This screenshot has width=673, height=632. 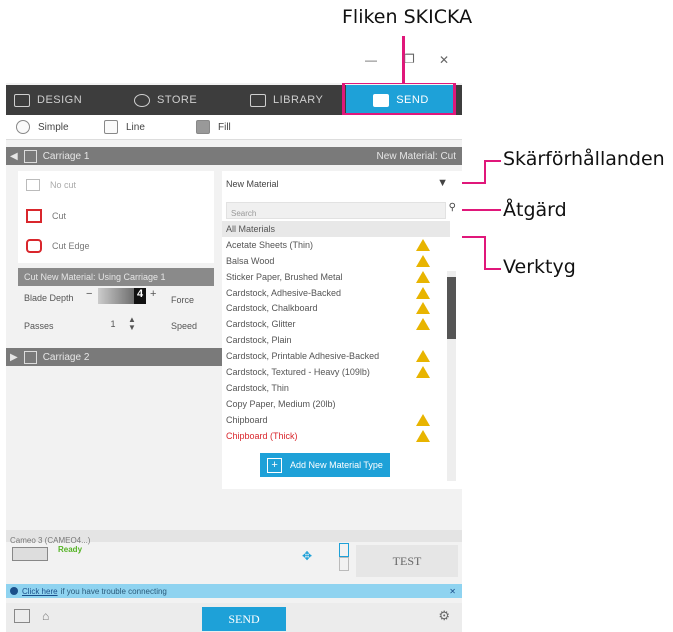 I want to click on material-list-item: Cardstock, Chalkboard, so click(x=336, y=308).